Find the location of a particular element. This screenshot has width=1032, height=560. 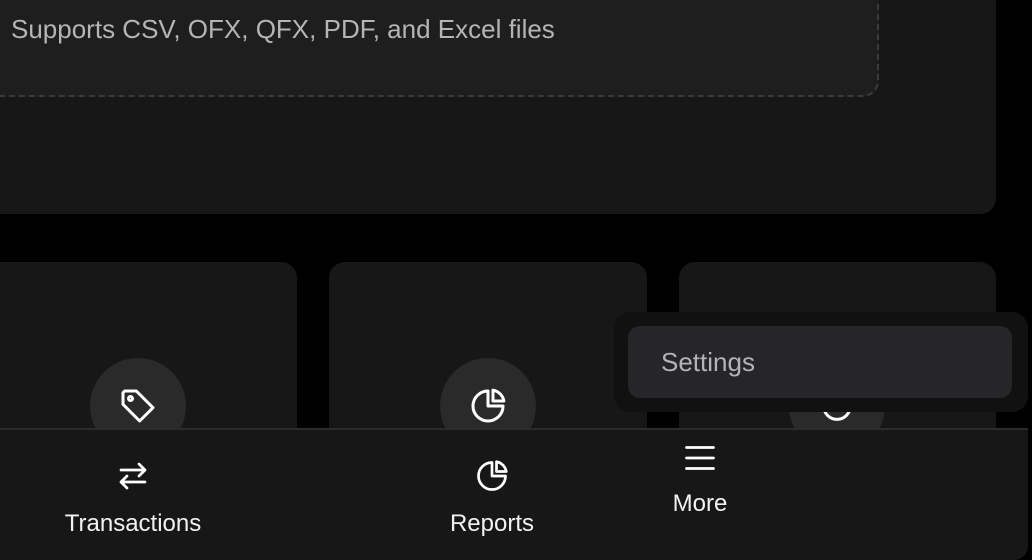

nav-item-more: More is located at coordinates (700, 479).